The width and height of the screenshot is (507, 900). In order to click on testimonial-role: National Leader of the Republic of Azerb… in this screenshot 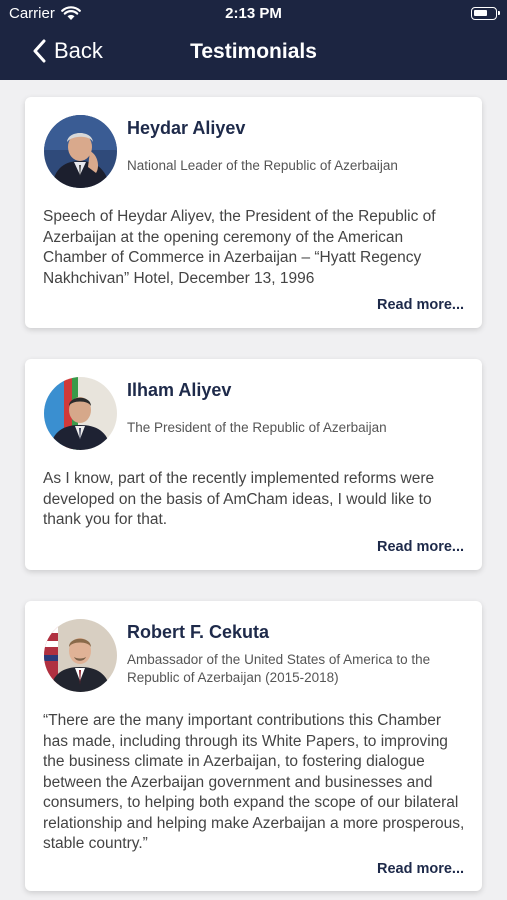, I will do `click(262, 165)`.